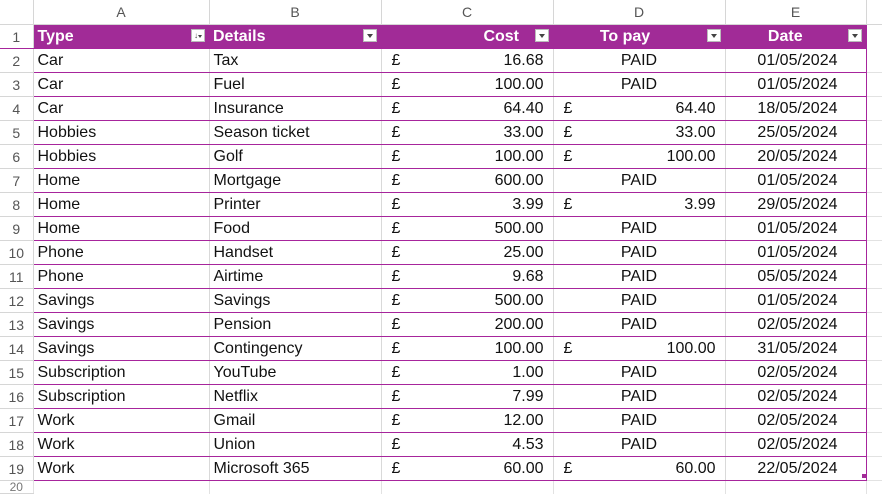 The image size is (882, 494). What do you see at coordinates (17, 468) in the screenshot?
I see `row-header: 19` at bounding box center [17, 468].